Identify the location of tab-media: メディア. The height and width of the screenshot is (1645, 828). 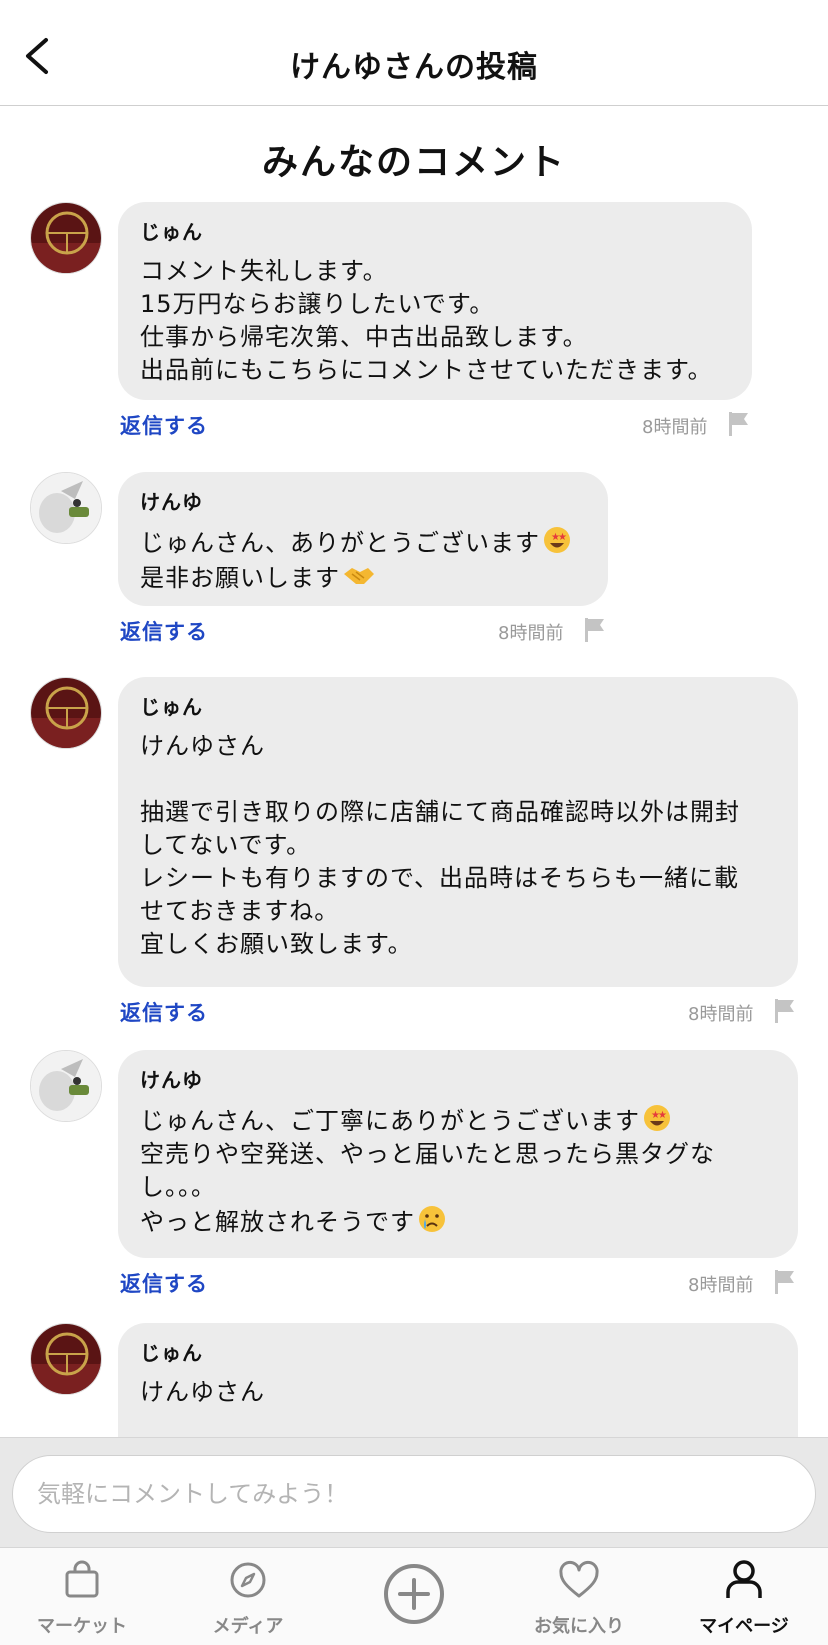
(248, 1596).